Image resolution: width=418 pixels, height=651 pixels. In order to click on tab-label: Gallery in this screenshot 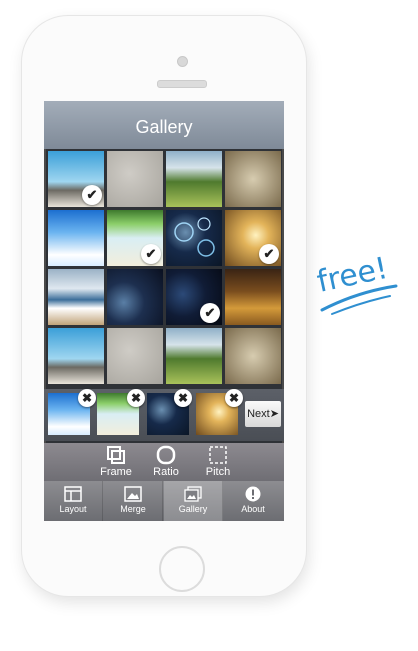, I will do `click(193, 509)`.